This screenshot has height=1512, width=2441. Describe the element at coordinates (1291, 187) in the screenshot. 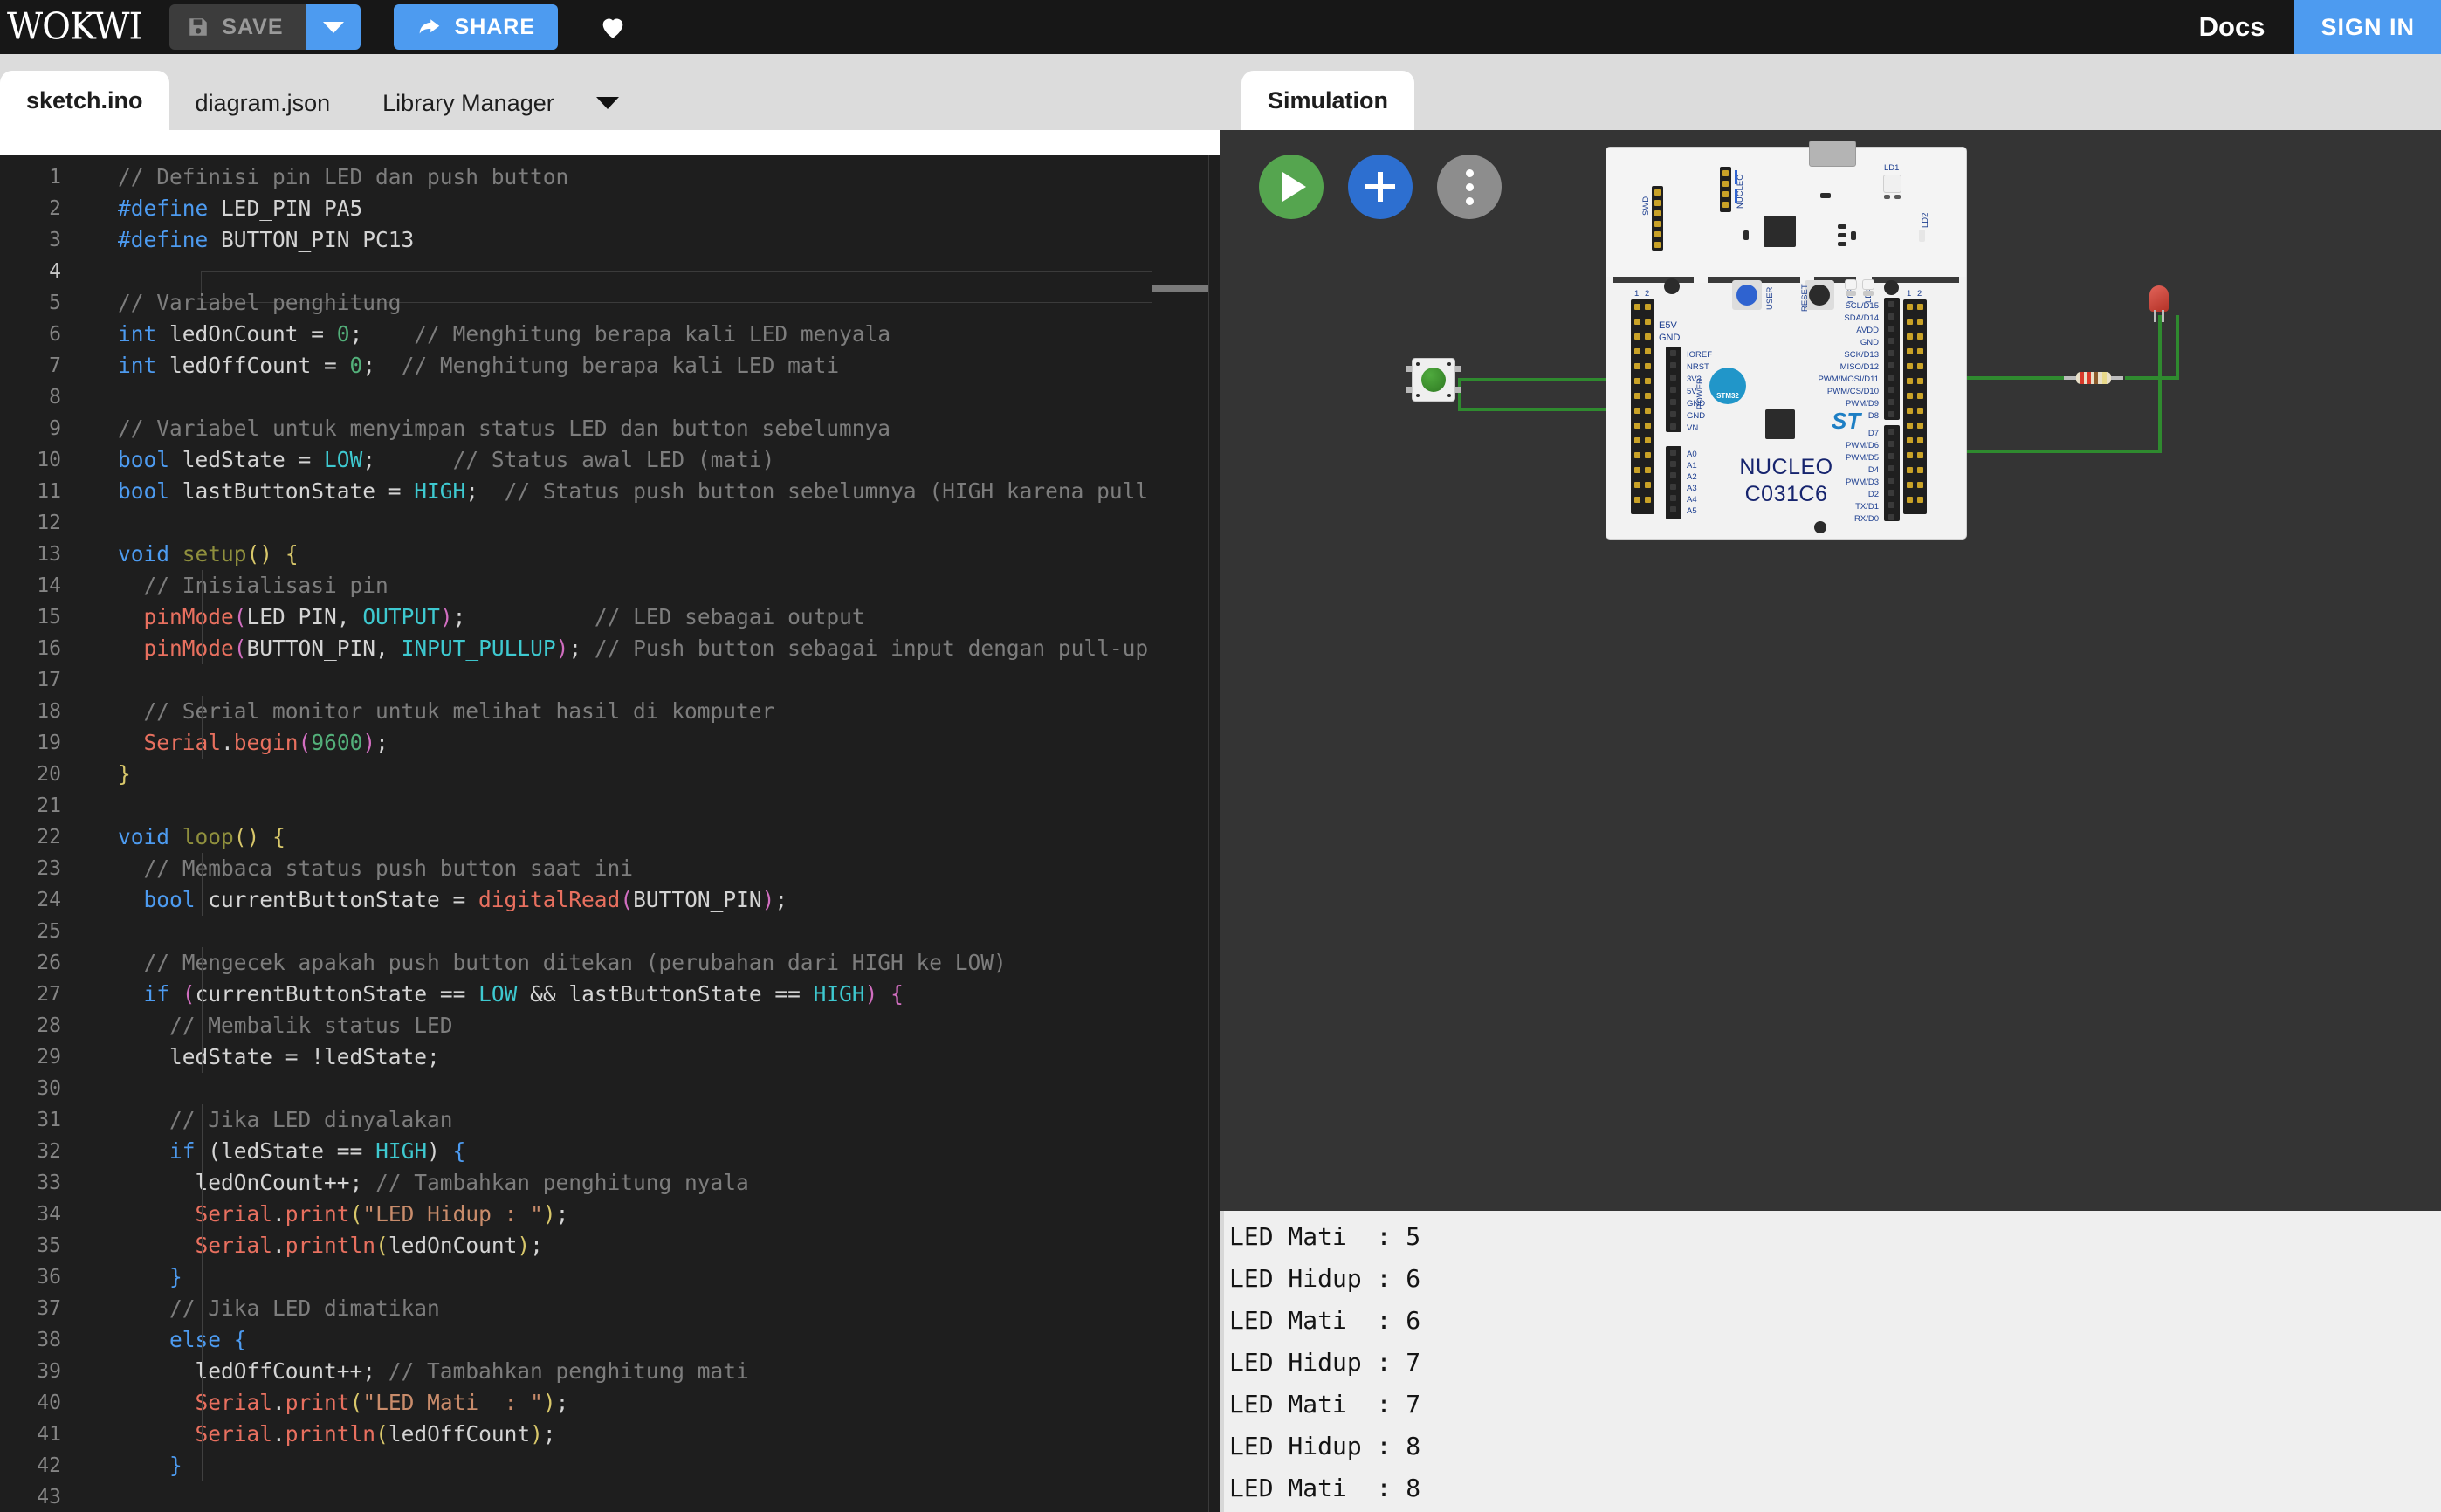

I see `play-button` at that location.